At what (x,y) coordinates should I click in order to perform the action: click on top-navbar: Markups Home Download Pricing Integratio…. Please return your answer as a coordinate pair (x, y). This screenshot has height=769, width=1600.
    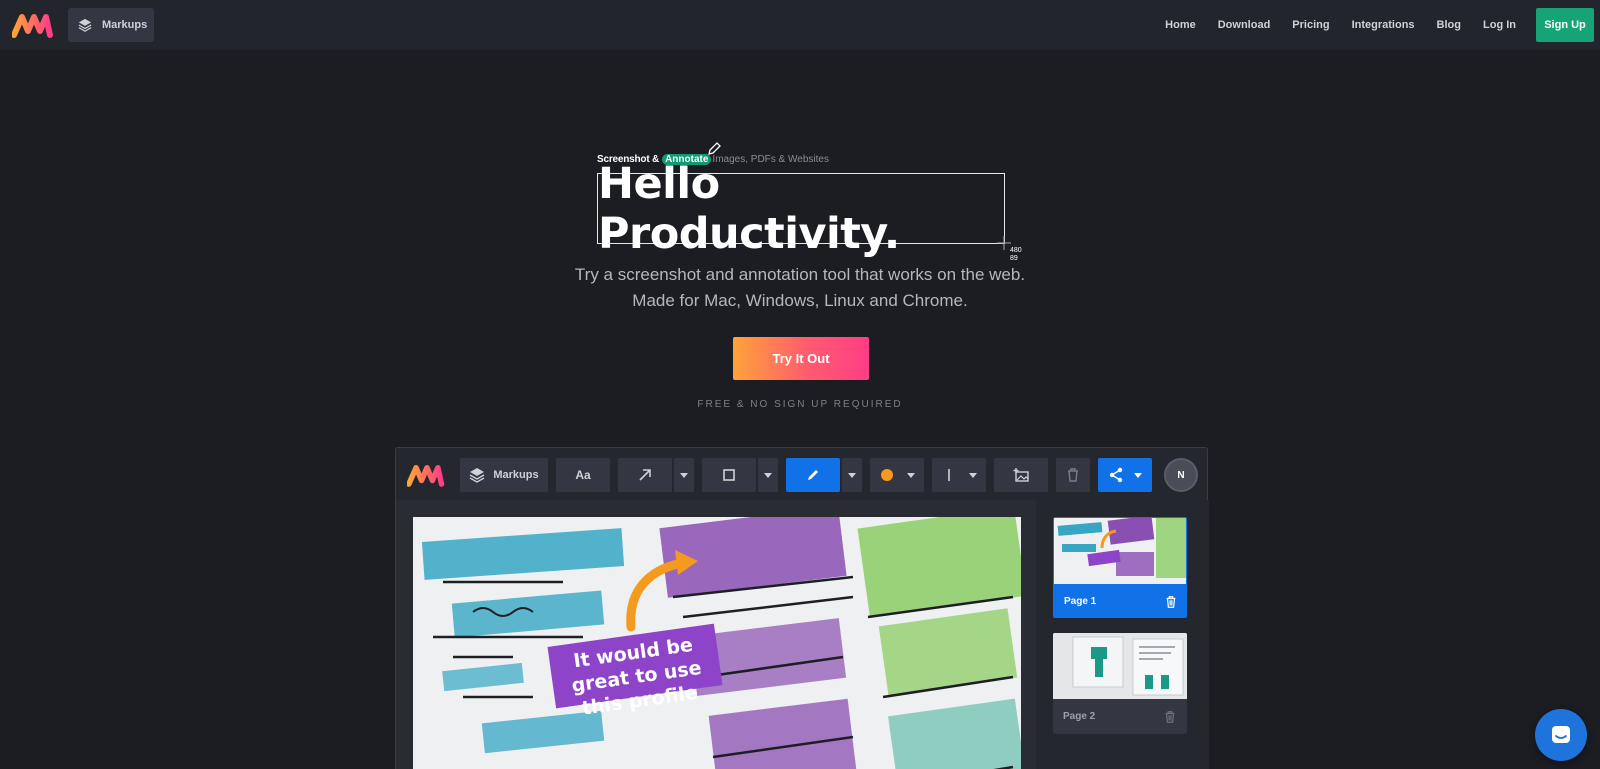
    Looking at the image, I should click on (800, 25).